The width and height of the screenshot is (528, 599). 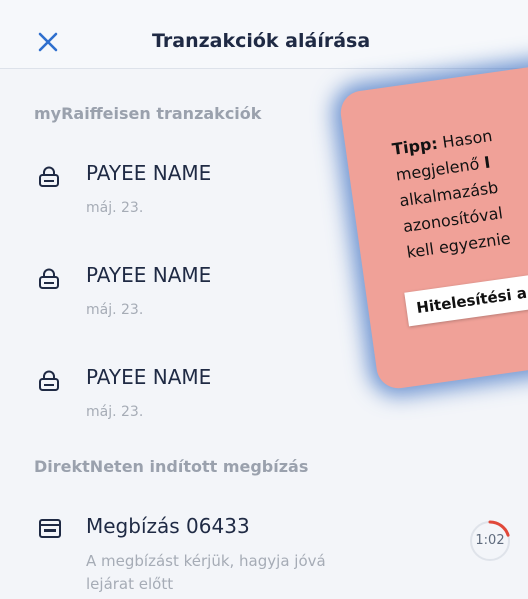 What do you see at coordinates (171, 466) in the screenshot?
I see `section-title-direktnet: DirektNeten indított megbízás` at bounding box center [171, 466].